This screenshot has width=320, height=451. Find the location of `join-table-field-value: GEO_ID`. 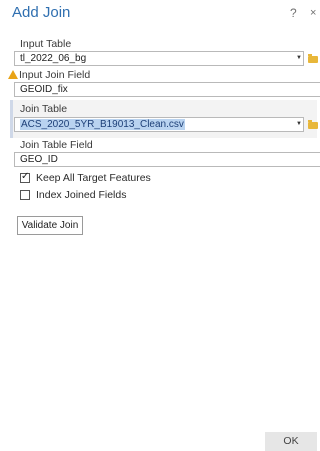

join-table-field-value: GEO_ID is located at coordinates (39, 159).